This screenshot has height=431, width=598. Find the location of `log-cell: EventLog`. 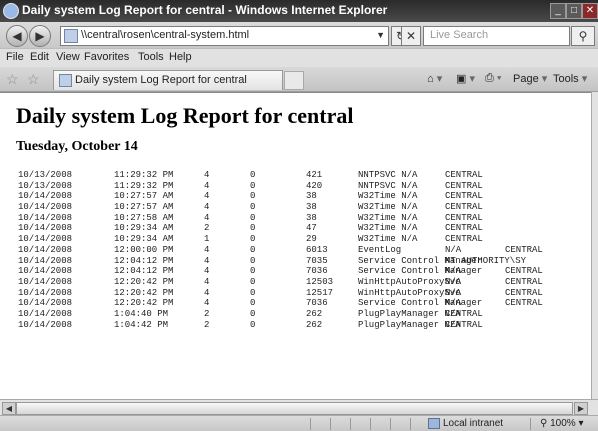

log-cell: EventLog is located at coordinates (380, 249).